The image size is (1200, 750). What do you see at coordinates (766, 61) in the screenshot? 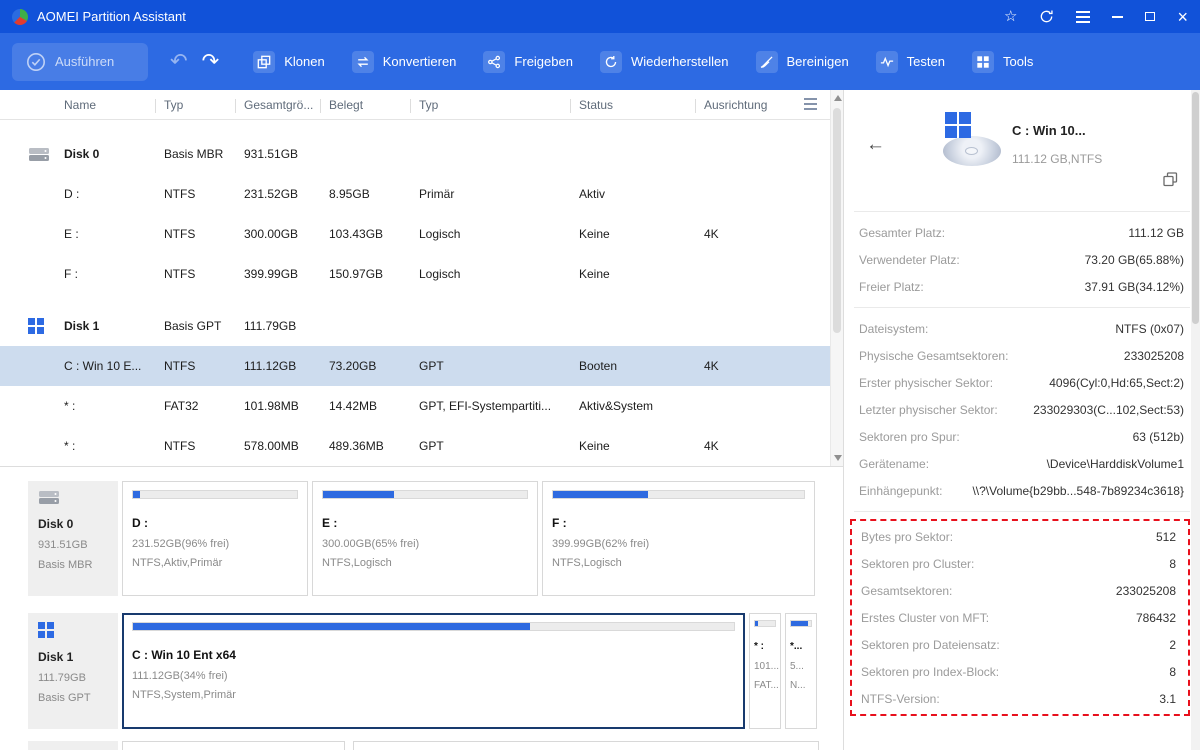
I see `clean-brush-icon` at bounding box center [766, 61].